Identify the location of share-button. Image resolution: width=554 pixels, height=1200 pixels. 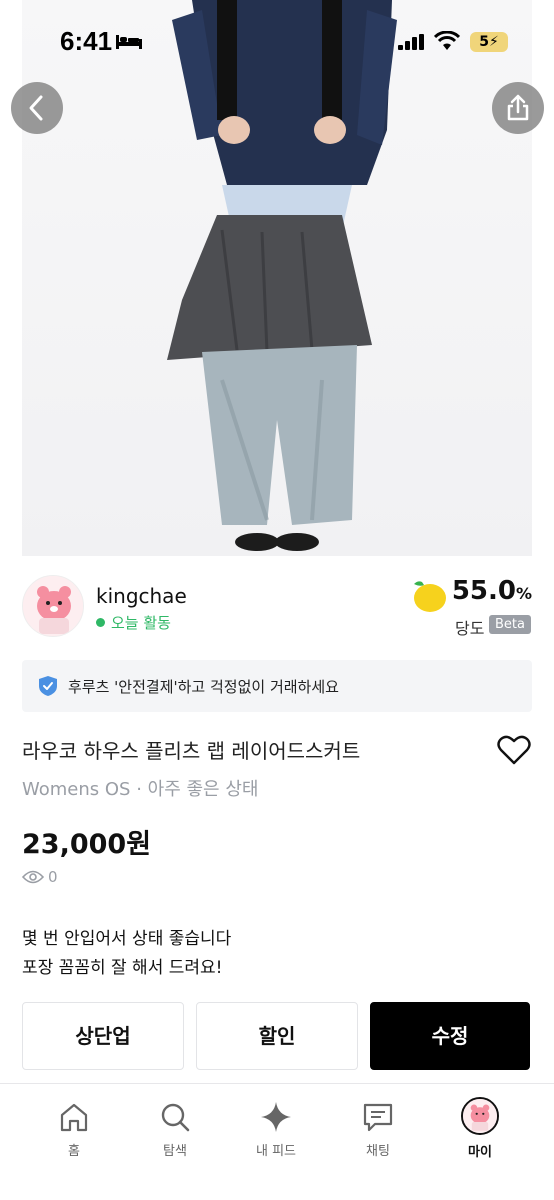
(518, 108).